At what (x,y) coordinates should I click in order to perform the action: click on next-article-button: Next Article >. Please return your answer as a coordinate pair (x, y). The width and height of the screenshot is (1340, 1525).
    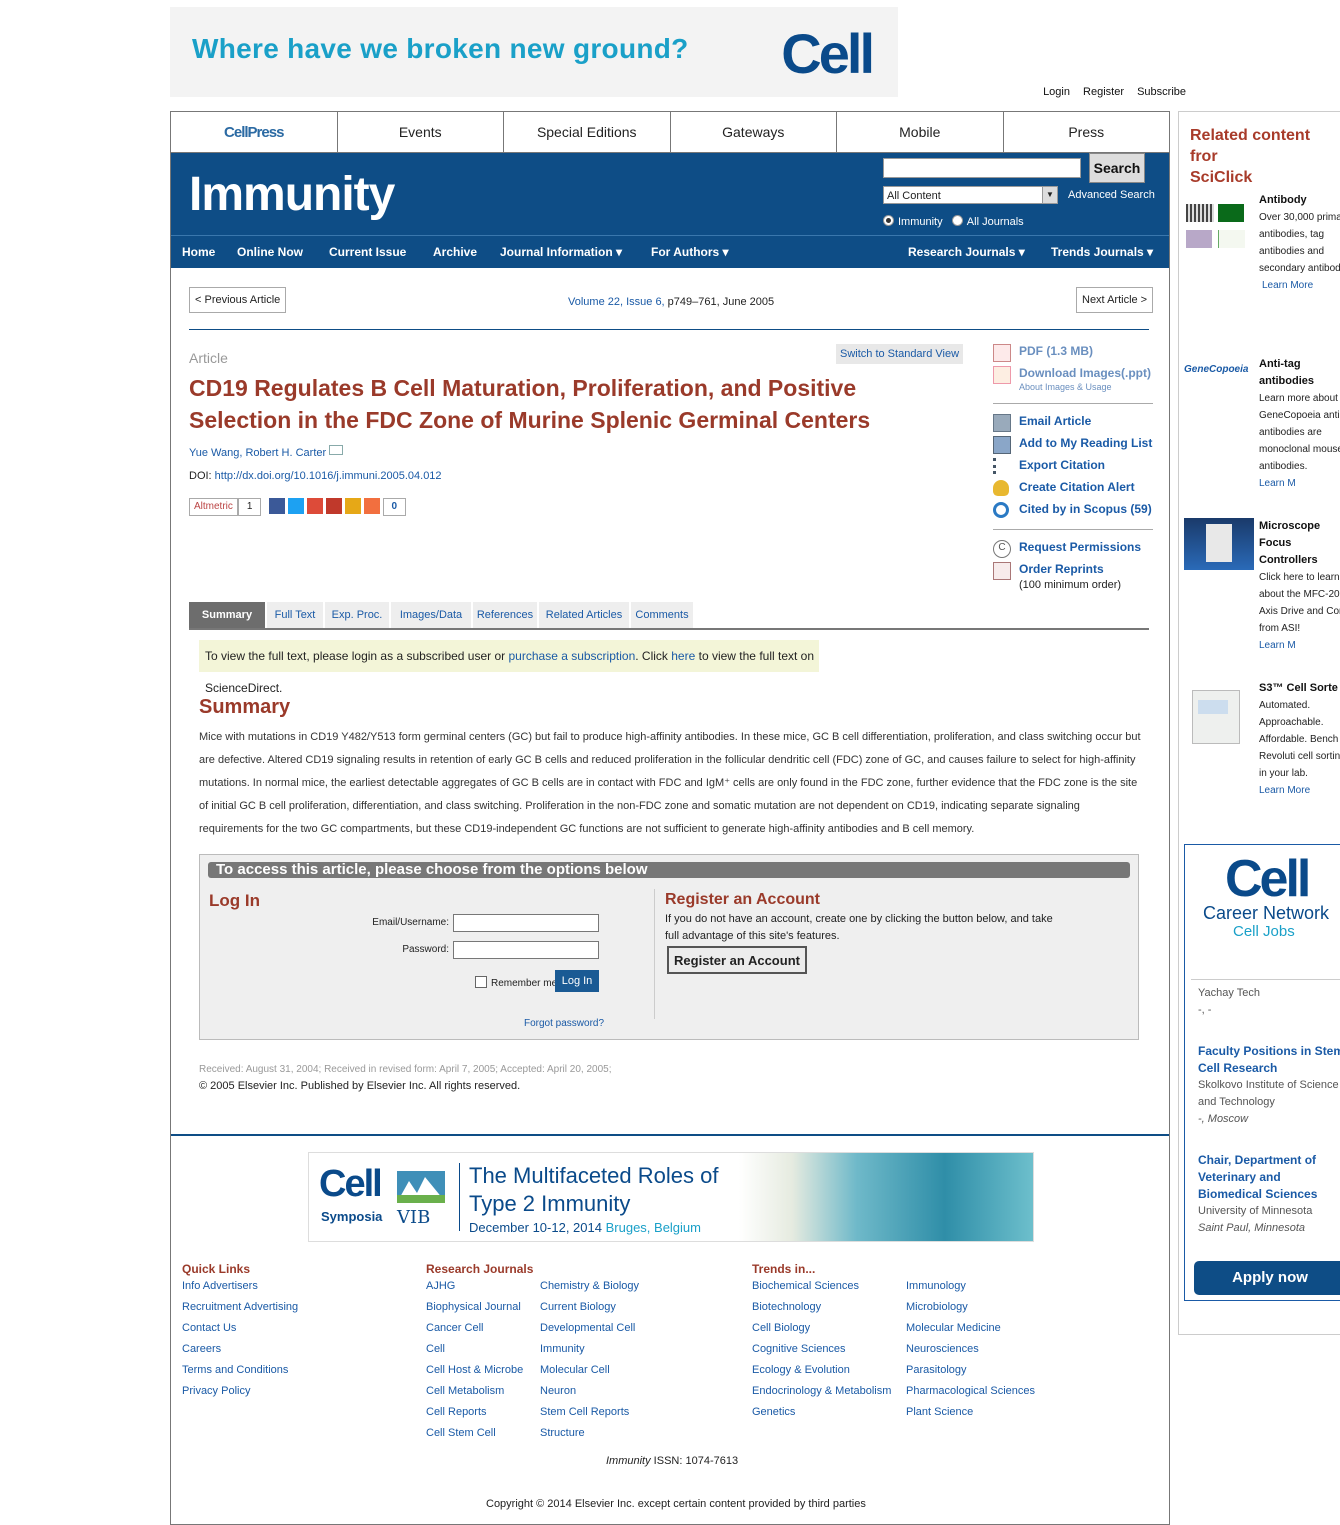
    Looking at the image, I should click on (1115, 300).